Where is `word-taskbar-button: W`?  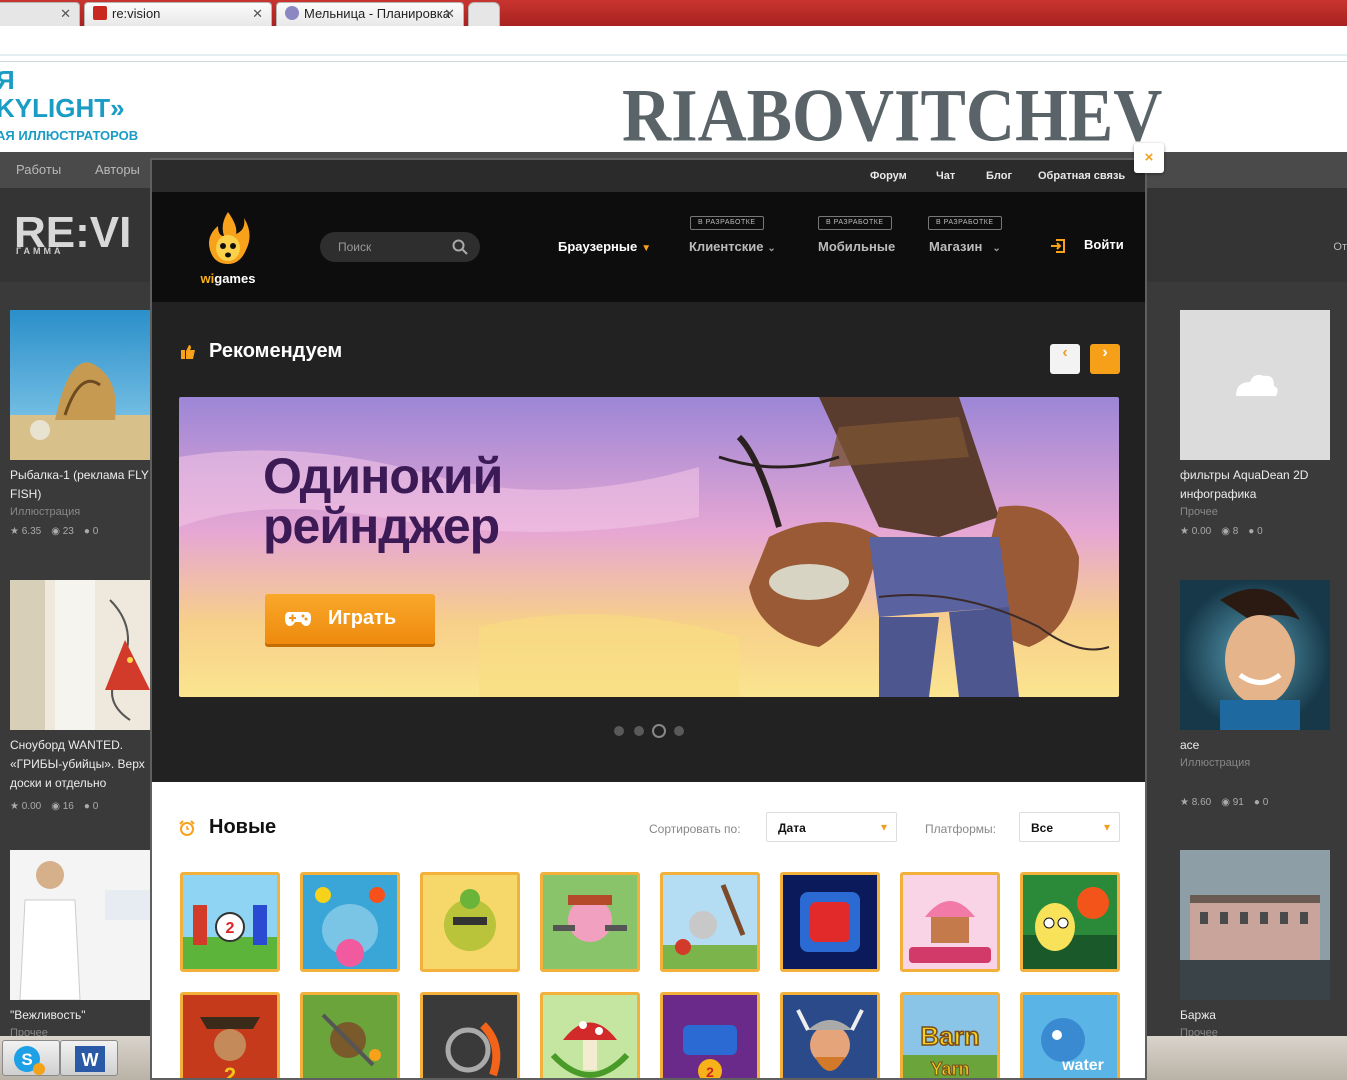
word-taskbar-button: W is located at coordinates (89, 1058).